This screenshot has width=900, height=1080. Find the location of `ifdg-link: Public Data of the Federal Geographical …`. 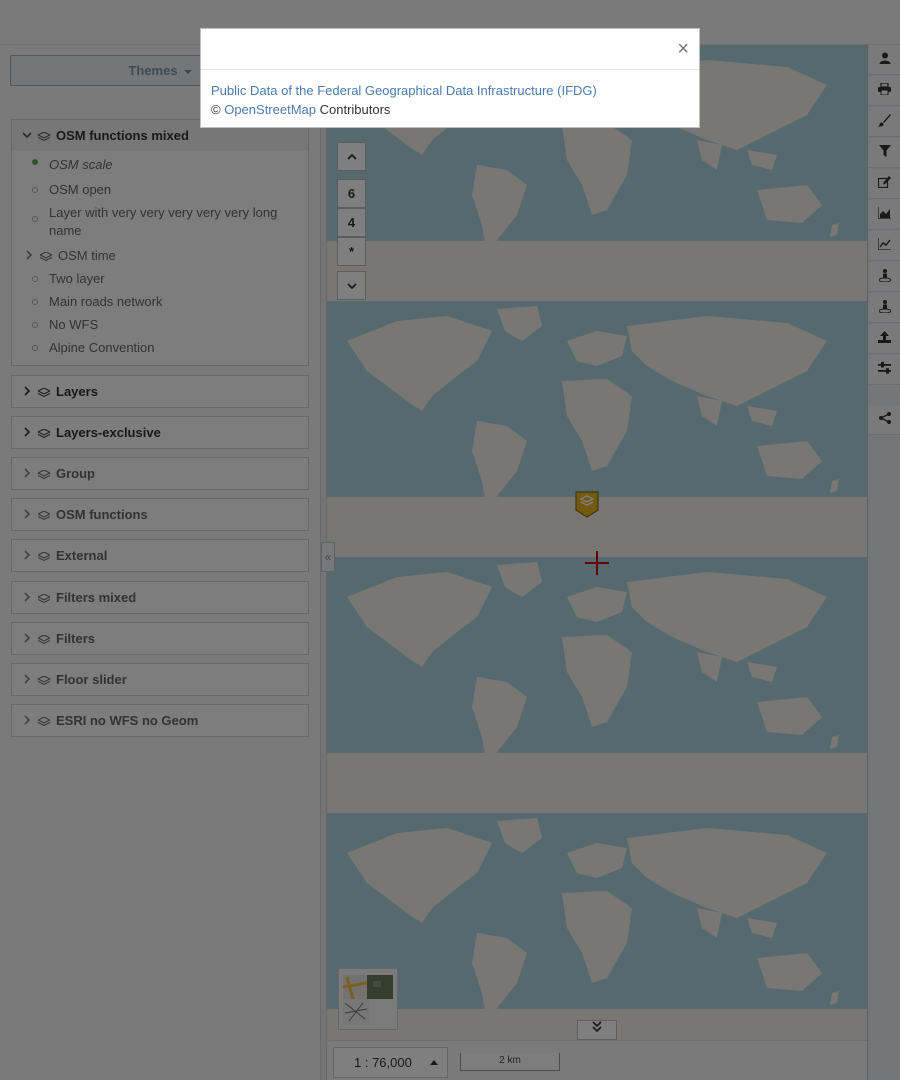

ifdg-link: Public Data of the Federal Geographical … is located at coordinates (404, 90).